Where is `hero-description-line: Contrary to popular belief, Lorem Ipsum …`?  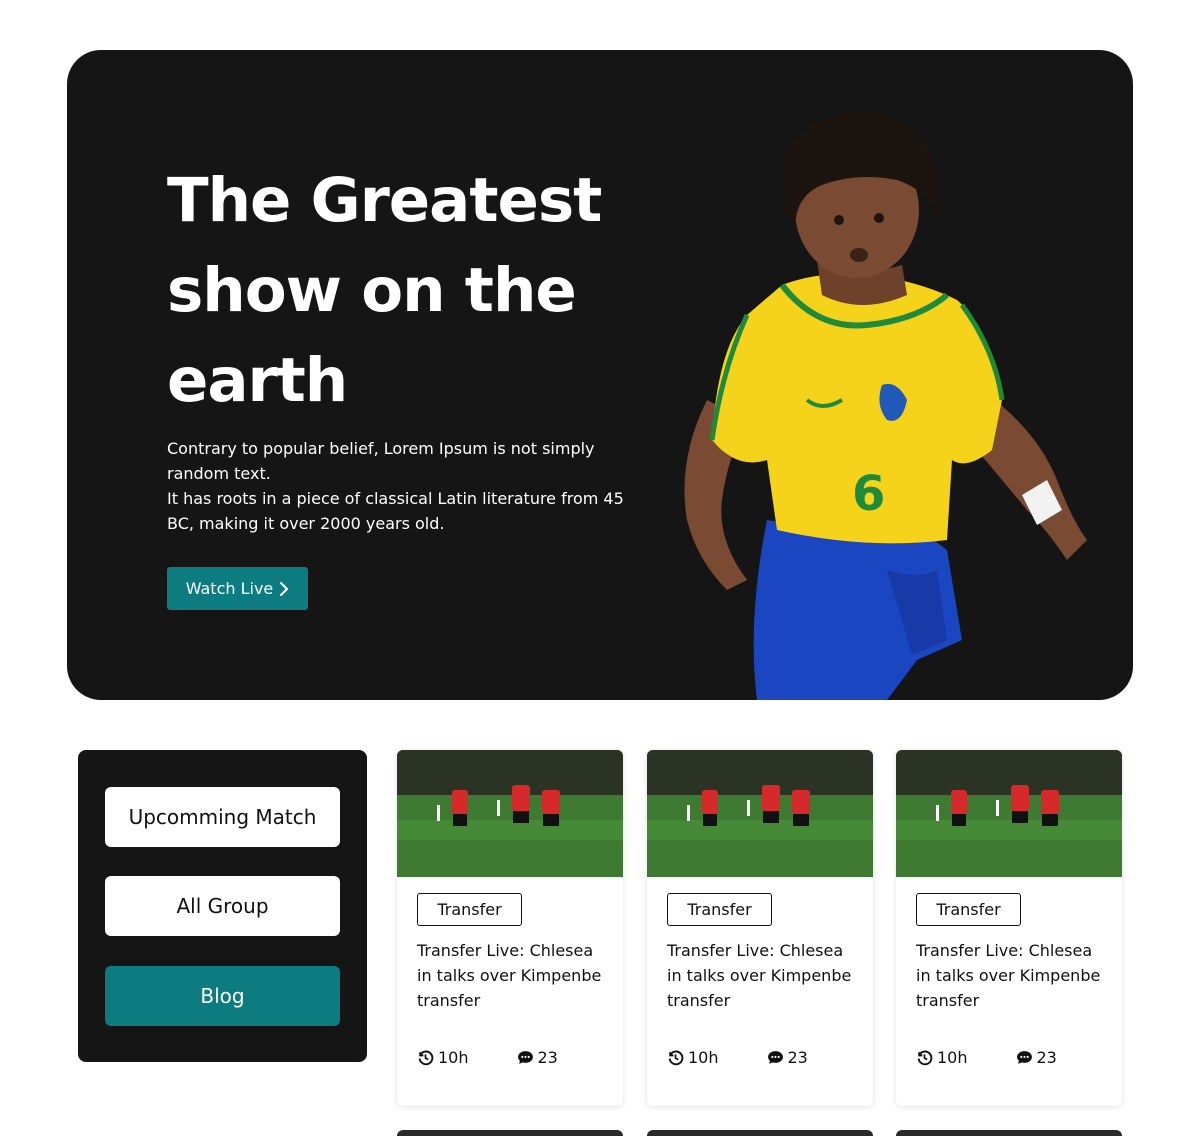
hero-description-line: Contrary to popular belief, Lorem Ipsum … is located at coordinates (381, 461).